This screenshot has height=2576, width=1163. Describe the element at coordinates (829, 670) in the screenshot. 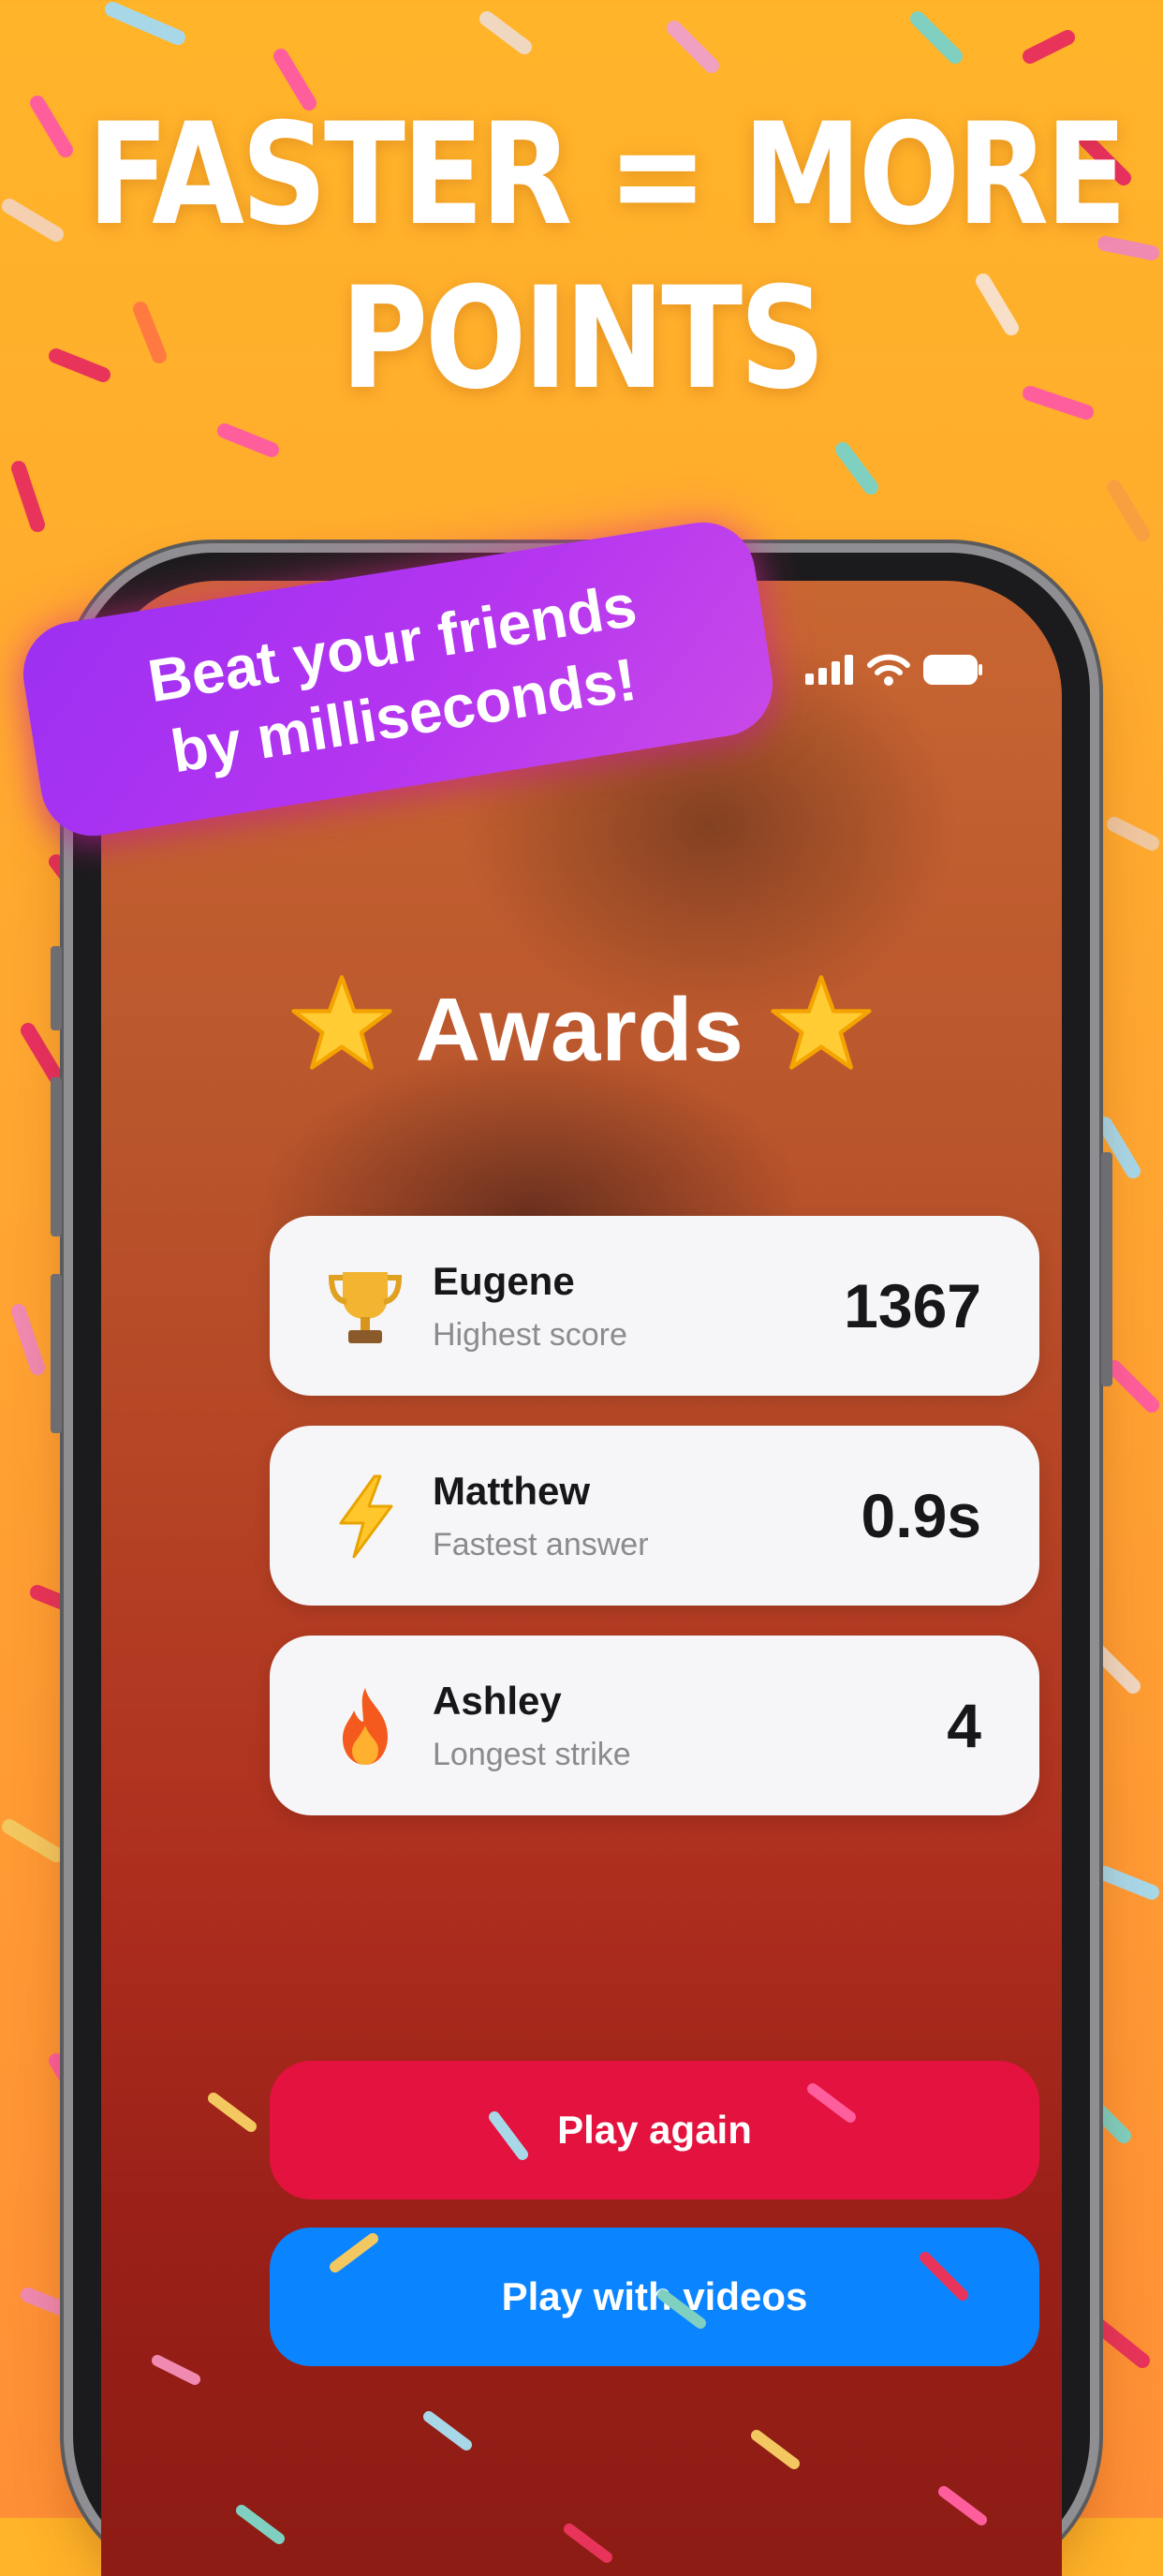

I see `signal-icon` at that location.